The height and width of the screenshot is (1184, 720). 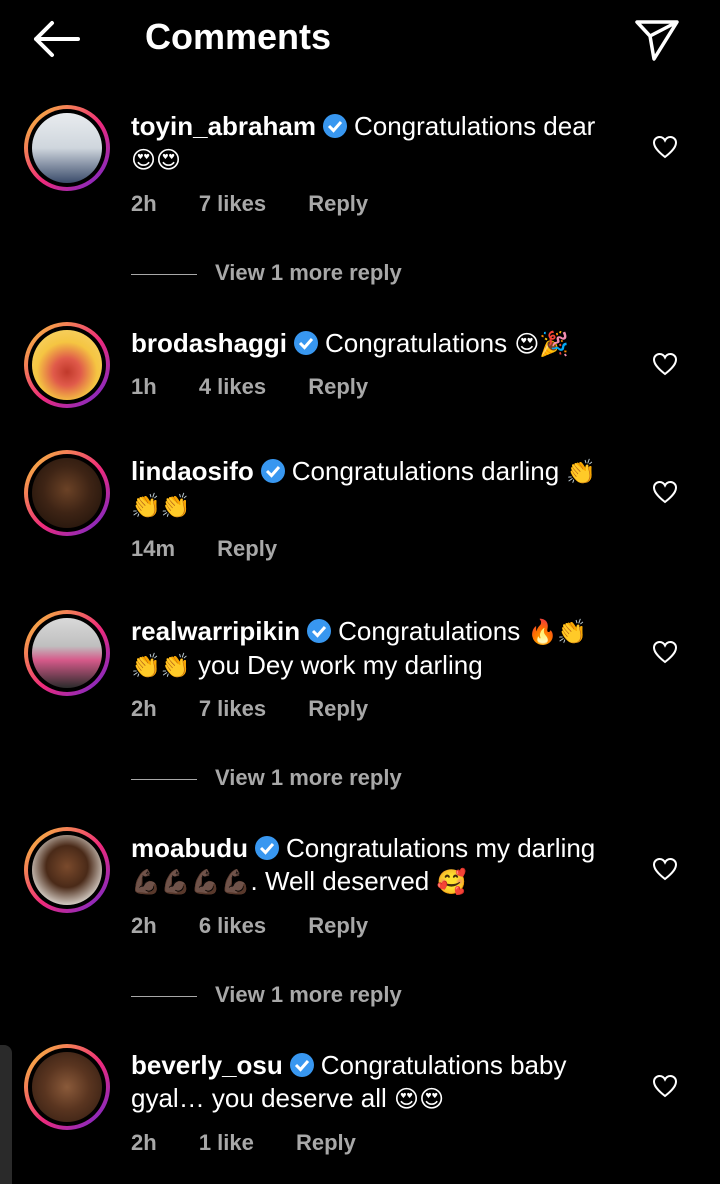 I want to click on comment-emoji: 🥰, so click(x=451, y=882).